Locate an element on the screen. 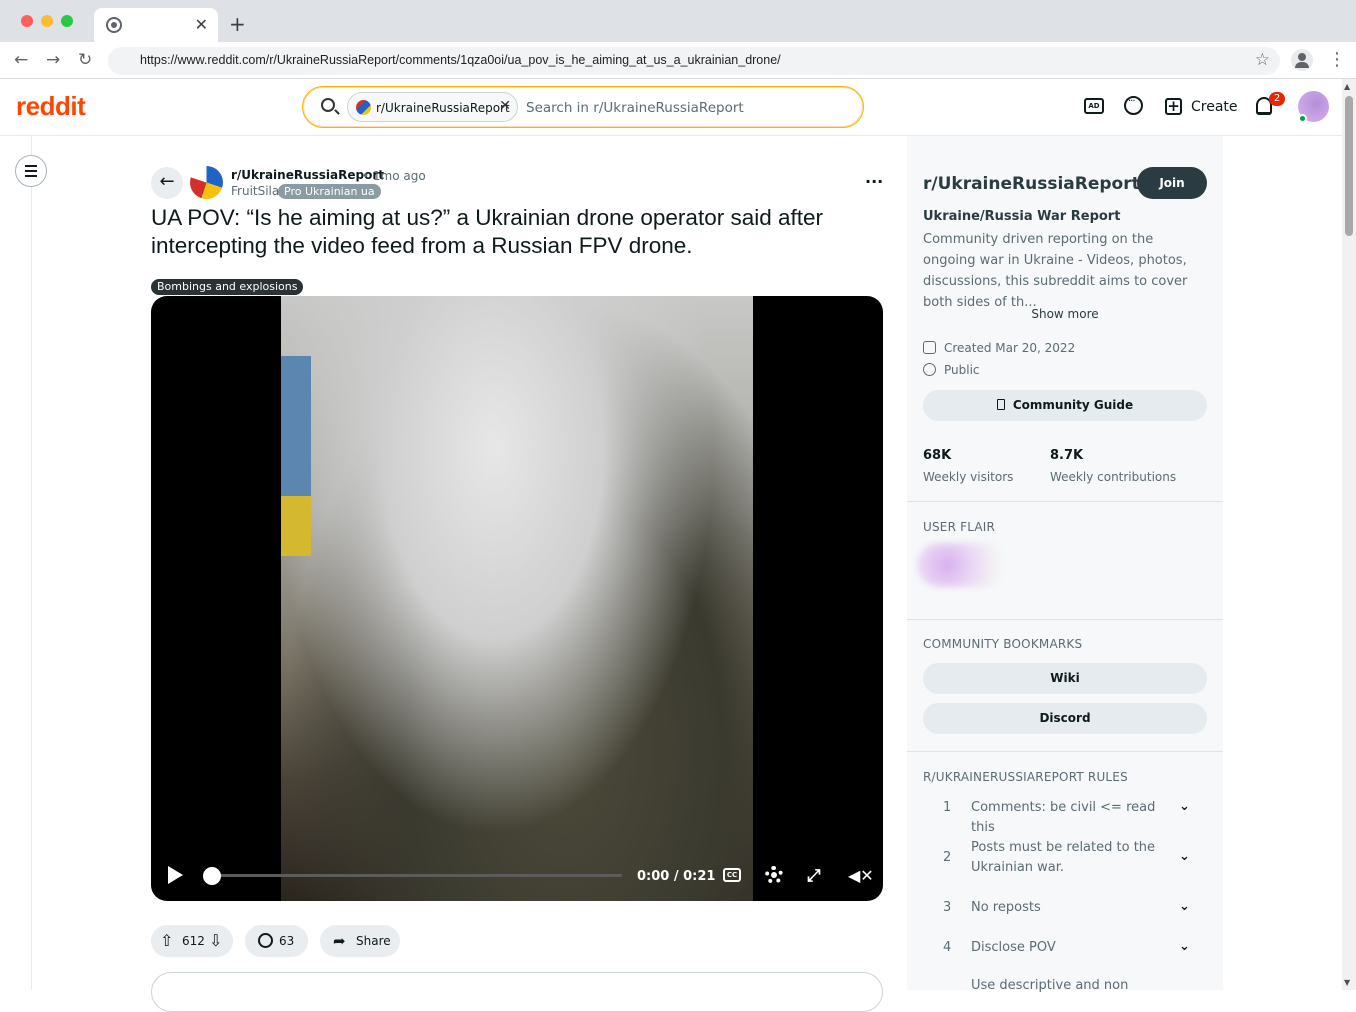 The image size is (1356, 1012). seek-handle is located at coordinates (212, 876).